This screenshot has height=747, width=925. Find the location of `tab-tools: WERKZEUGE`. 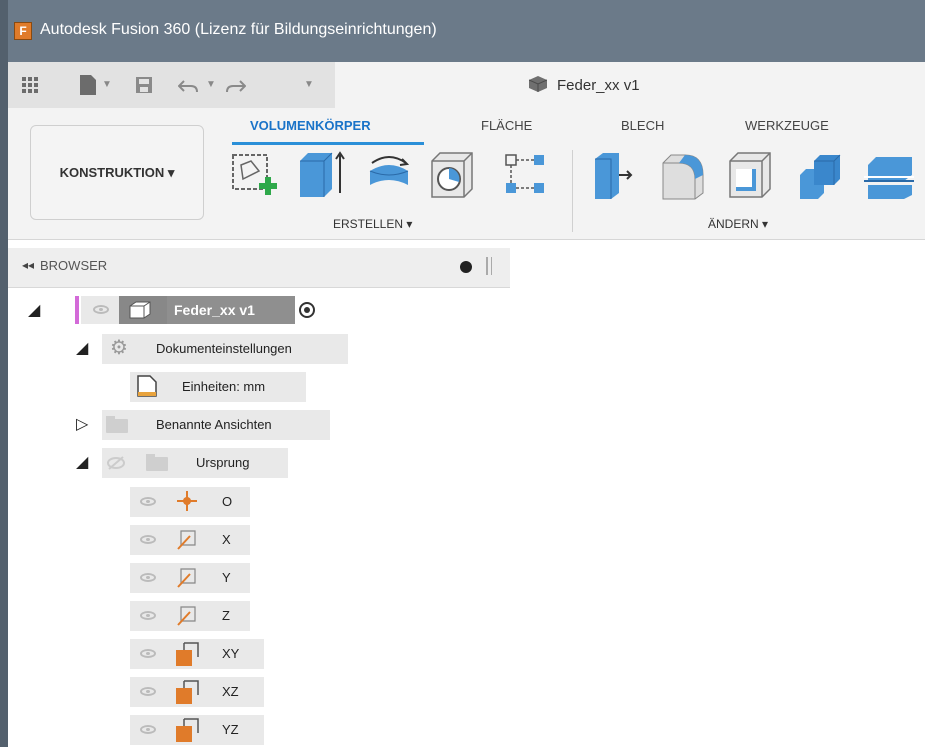

tab-tools: WERKZEUGE is located at coordinates (787, 125).